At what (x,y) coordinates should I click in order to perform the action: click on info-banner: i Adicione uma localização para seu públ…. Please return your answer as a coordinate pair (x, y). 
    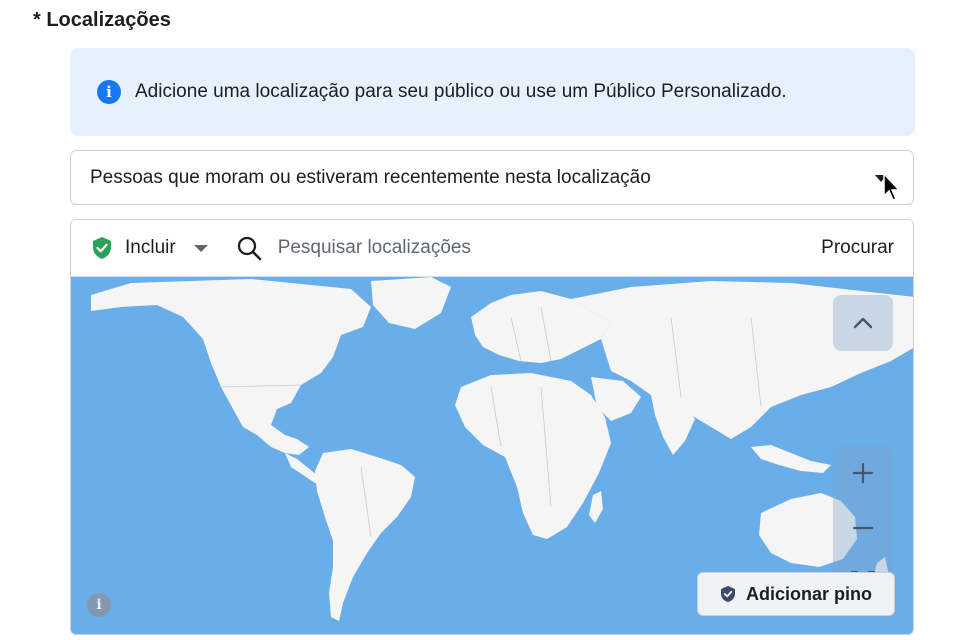
    Looking at the image, I should click on (492, 92).